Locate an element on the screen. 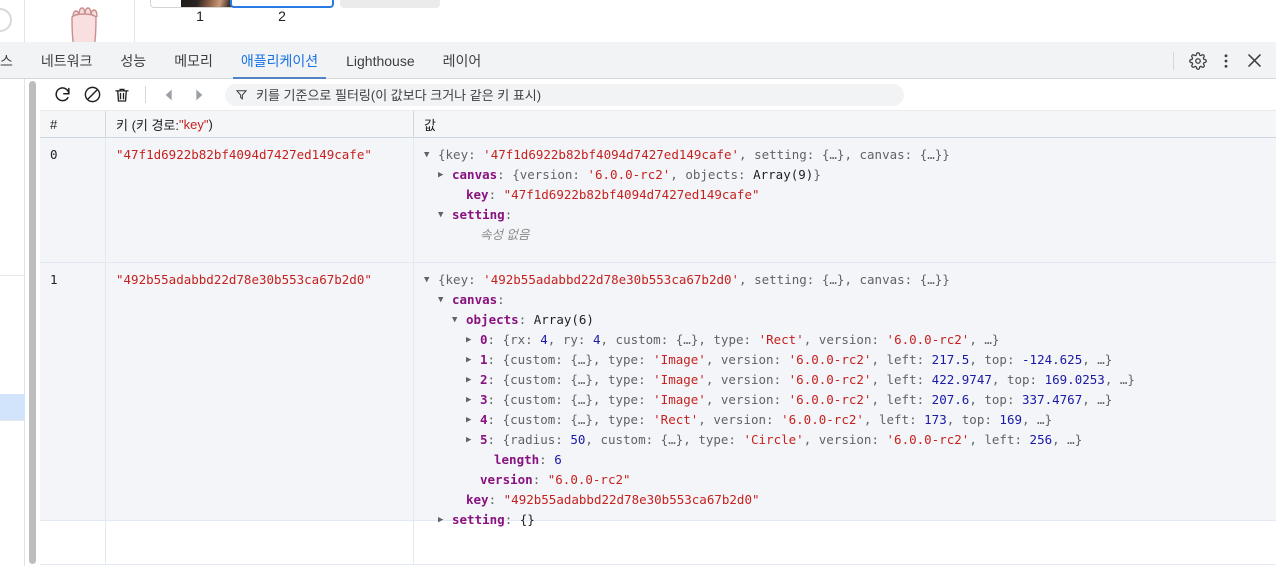 The width and height of the screenshot is (1276, 566). column-header-key-path: "key" is located at coordinates (194, 124).